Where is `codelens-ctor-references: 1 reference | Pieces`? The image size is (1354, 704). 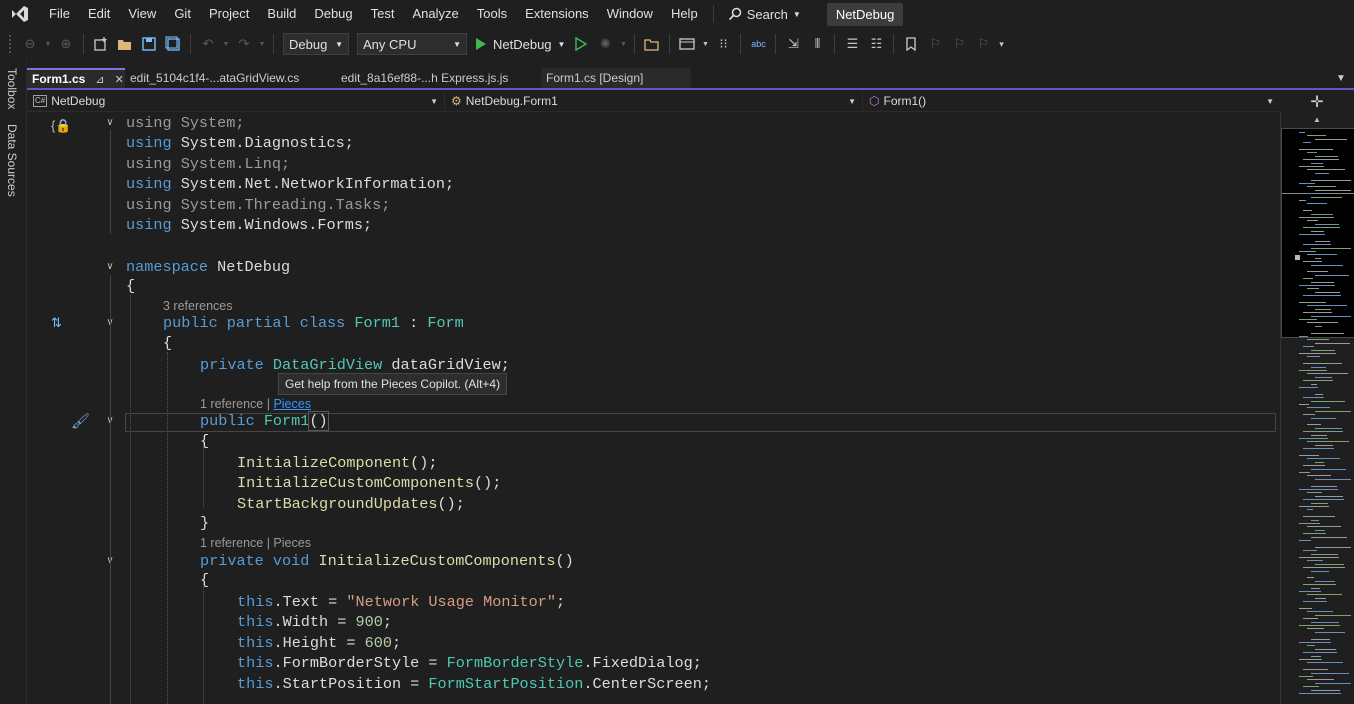 codelens-ctor-references: 1 reference | Pieces is located at coordinates (255, 404).